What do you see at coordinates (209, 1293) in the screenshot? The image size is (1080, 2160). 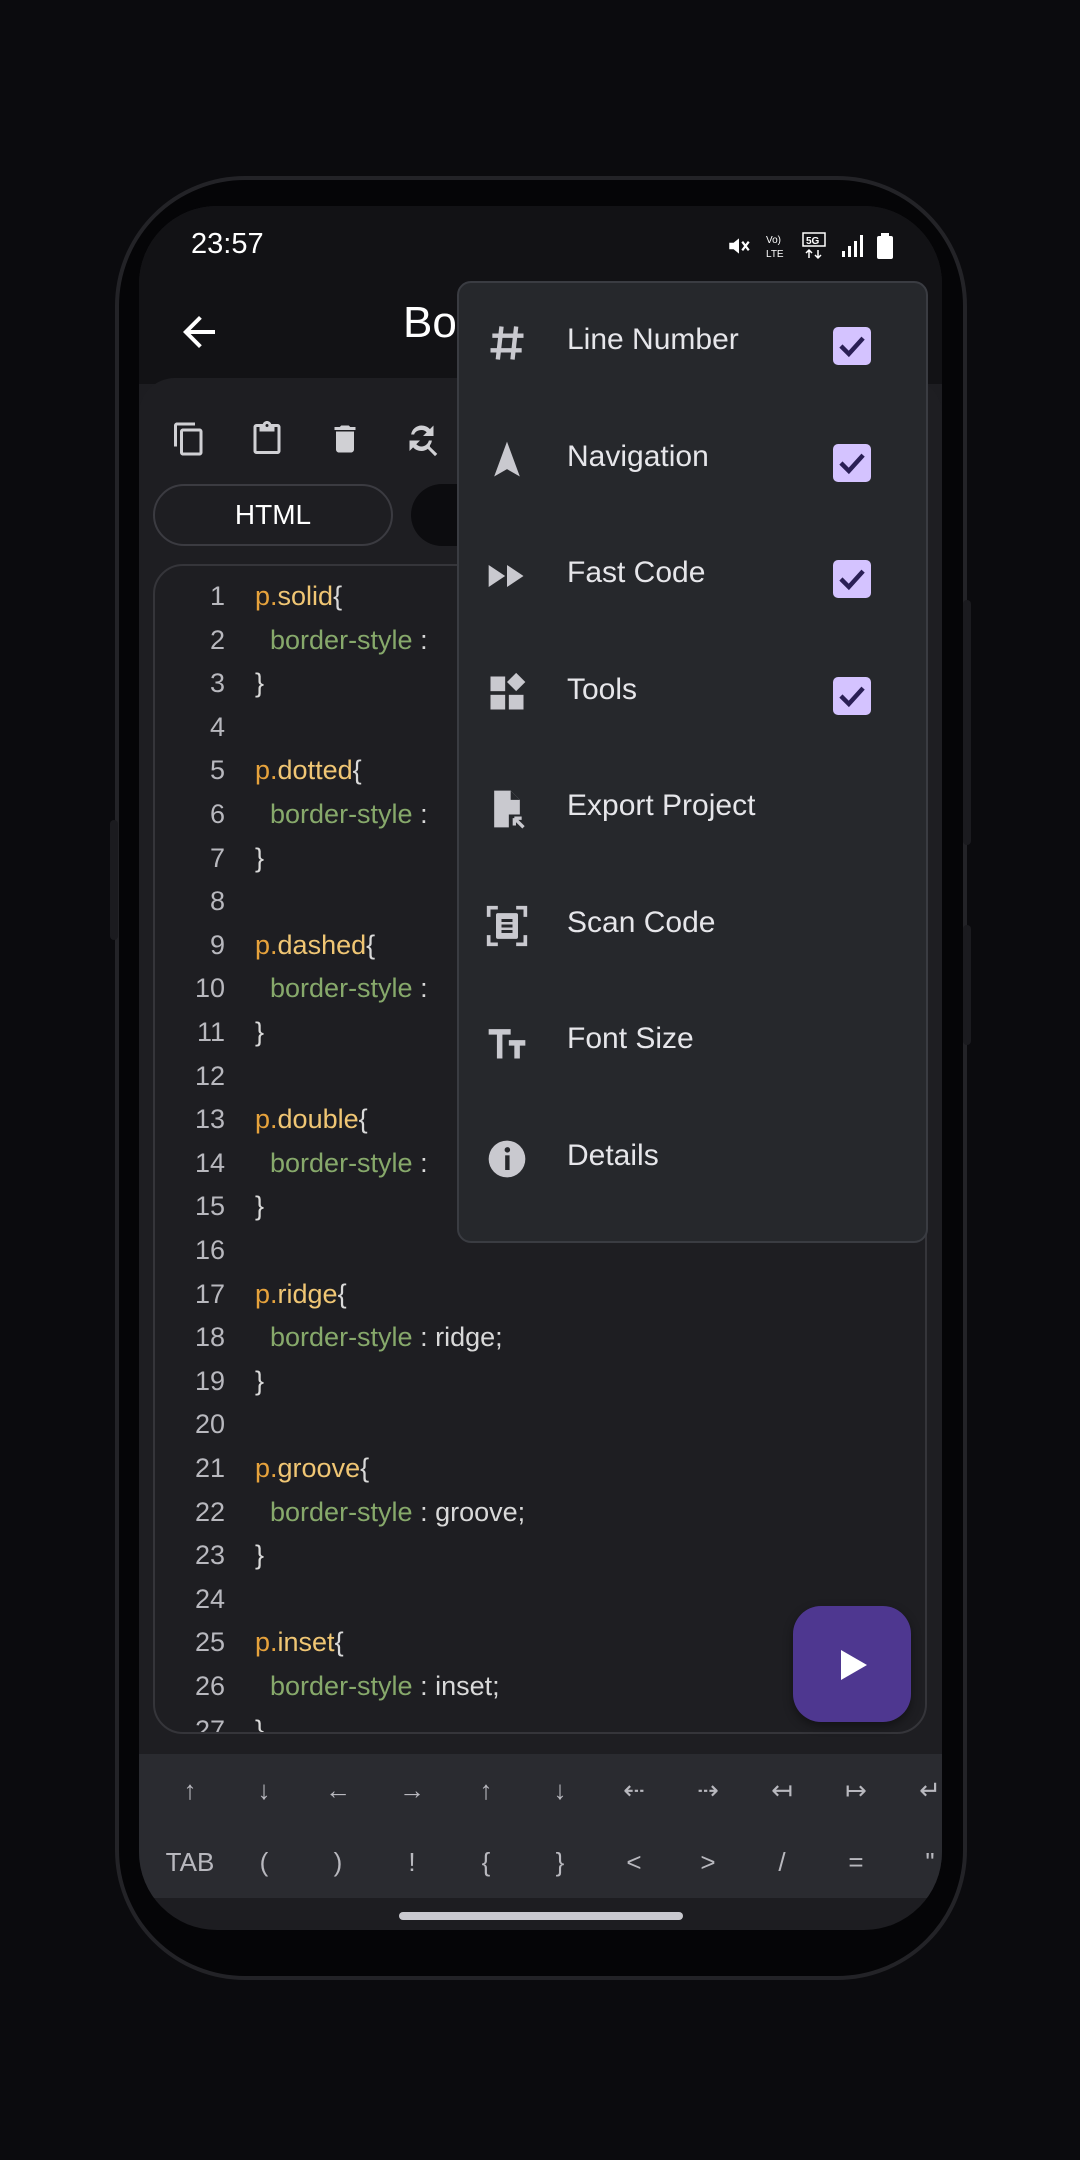 I see `line-number: 17` at bounding box center [209, 1293].